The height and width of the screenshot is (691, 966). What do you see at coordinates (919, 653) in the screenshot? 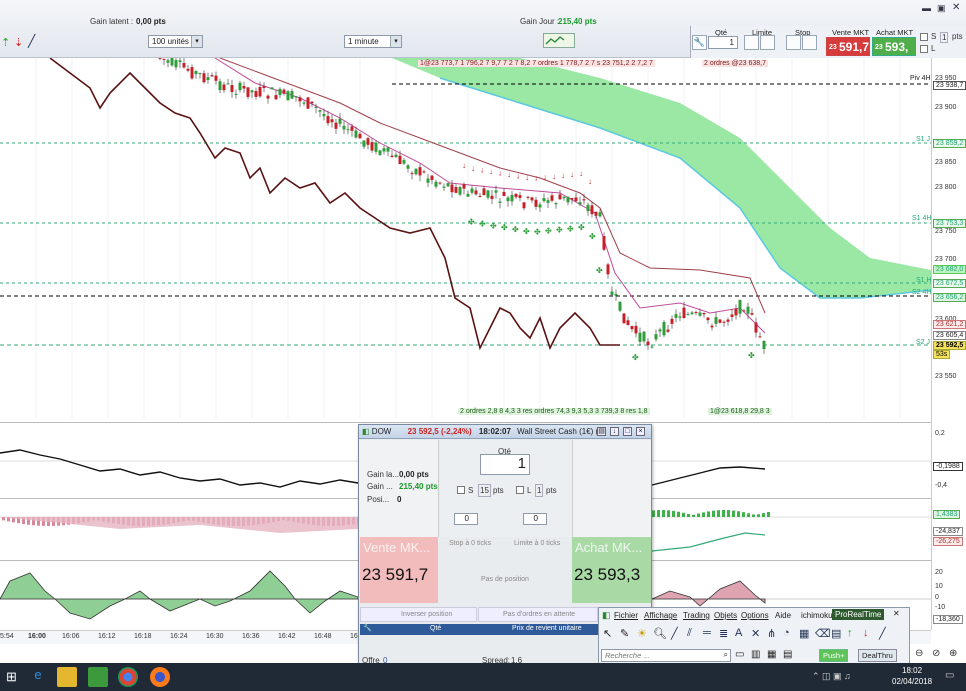
I see `zoom-out-icon: ⊖` at bounding box center [919, 653].